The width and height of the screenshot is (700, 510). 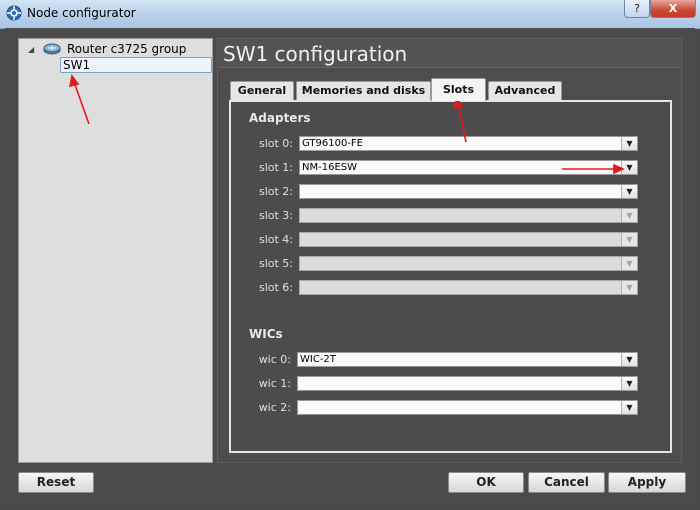 What do you see at coordinates (467, 383) in the screenshot?
I see `wic-1-select: ▼` at bounding box center [467, 383].